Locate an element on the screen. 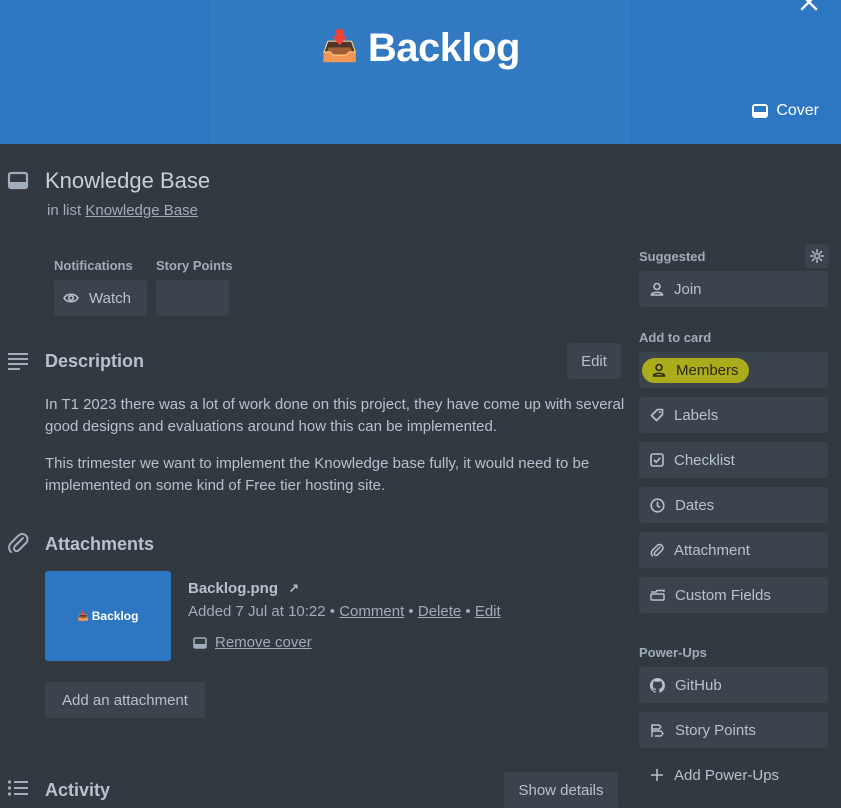 This screenshot has height=808, width=841. labels-button: Labels is located at coordinates (733, 415).